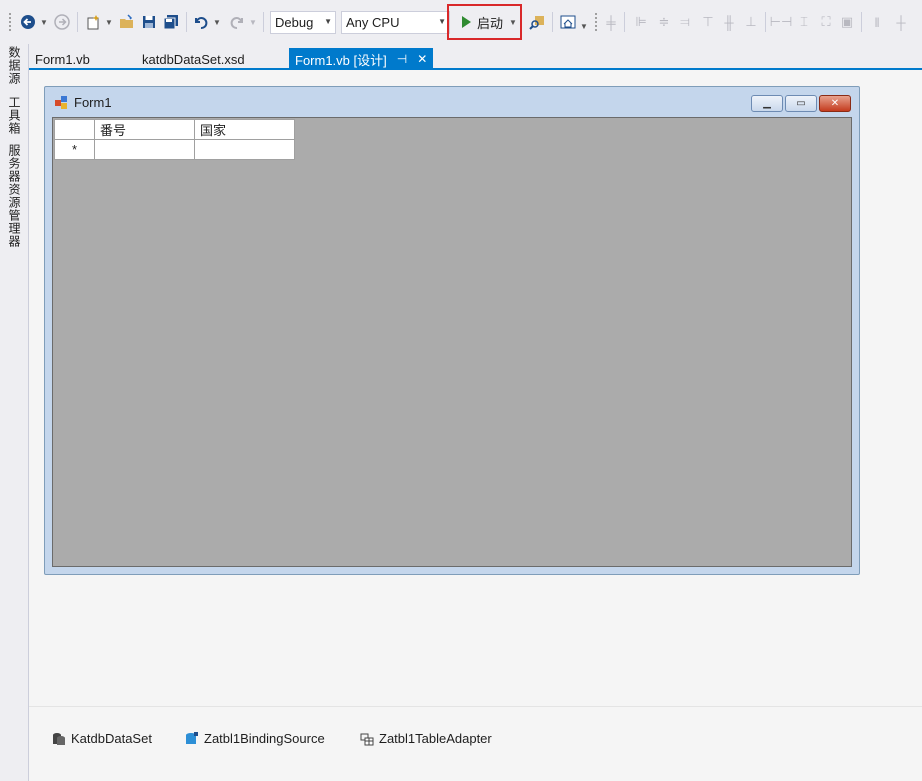  What do you see at coordinates (14, 115) in the screenshot?
I see `side-tab-toolbox: 工具箱` at bounding box center [14, 115].